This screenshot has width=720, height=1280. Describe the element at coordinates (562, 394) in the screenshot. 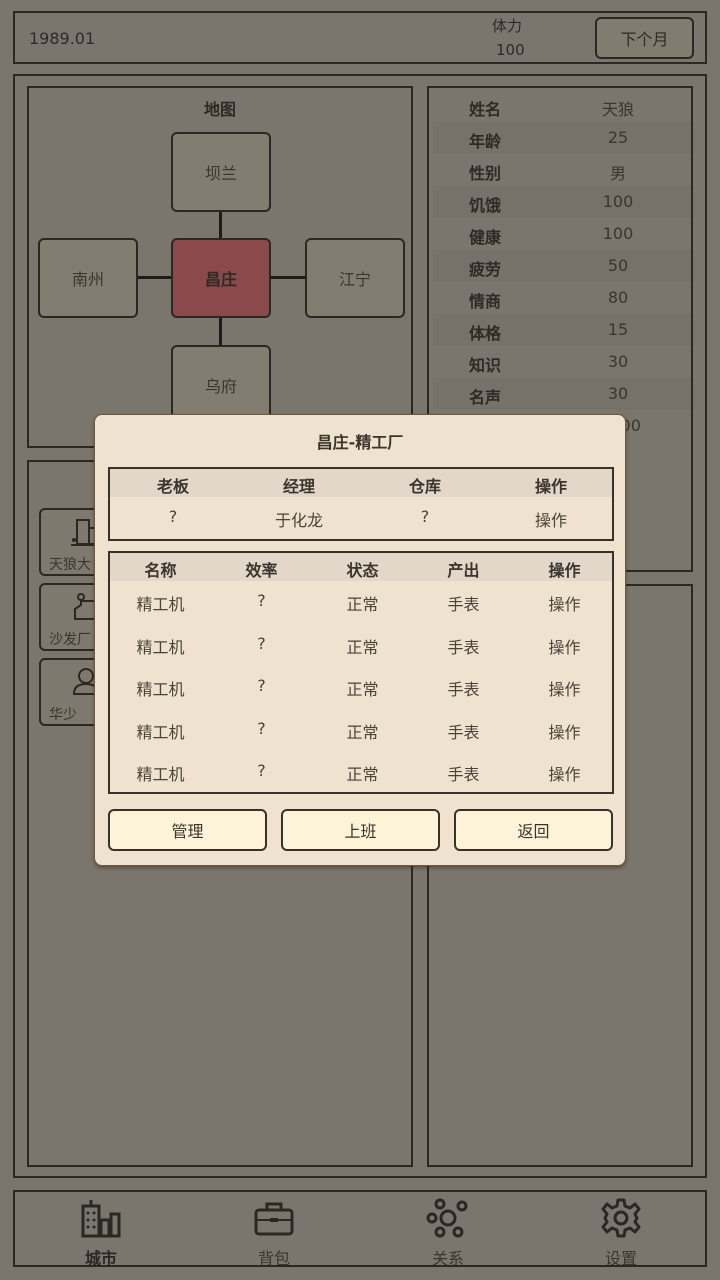

I see `stat-row: 名声 30` at that location.